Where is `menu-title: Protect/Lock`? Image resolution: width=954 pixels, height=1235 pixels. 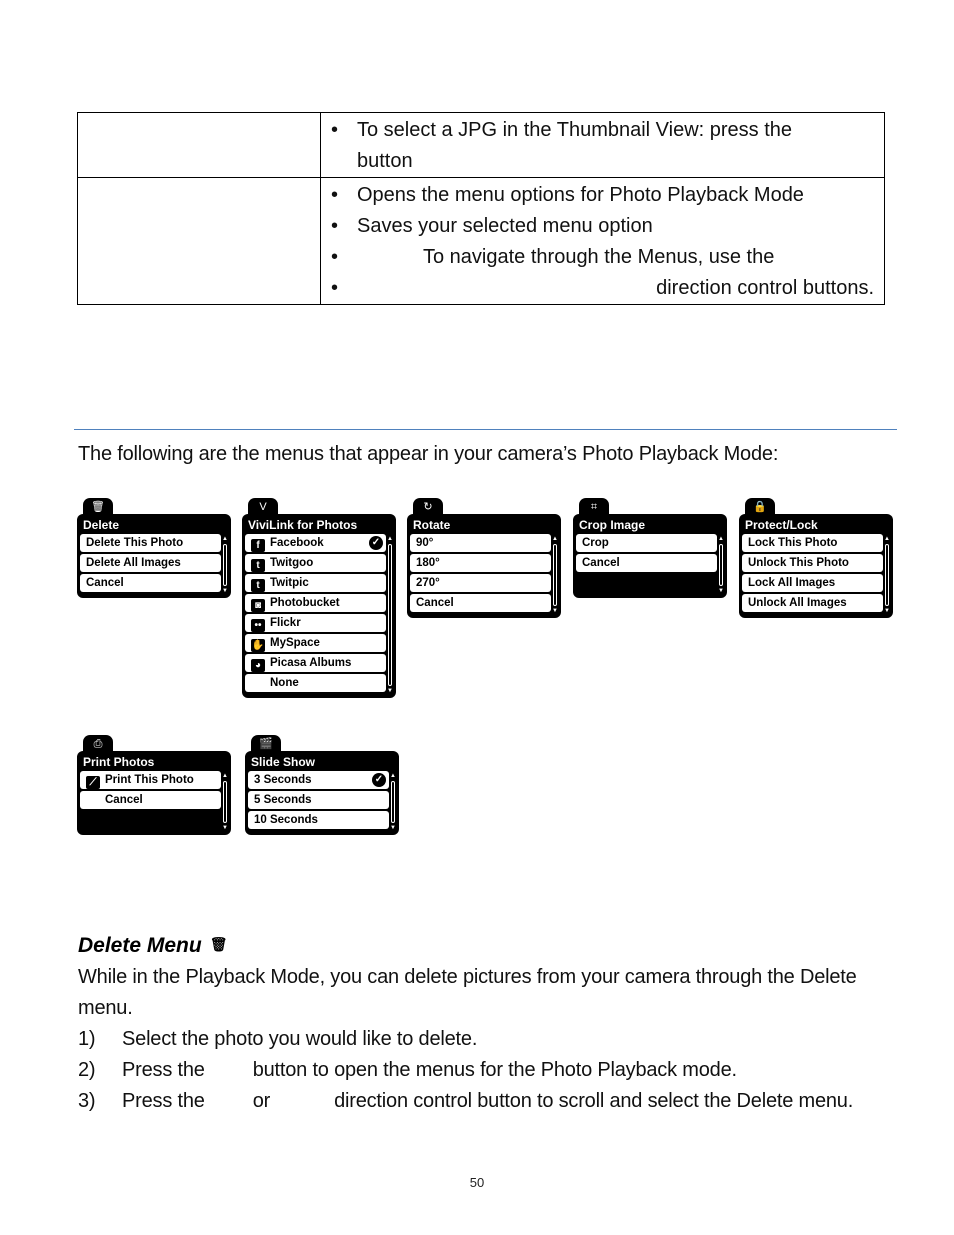 menu-title: Protect/Lock is located at coordinates (781, 525).